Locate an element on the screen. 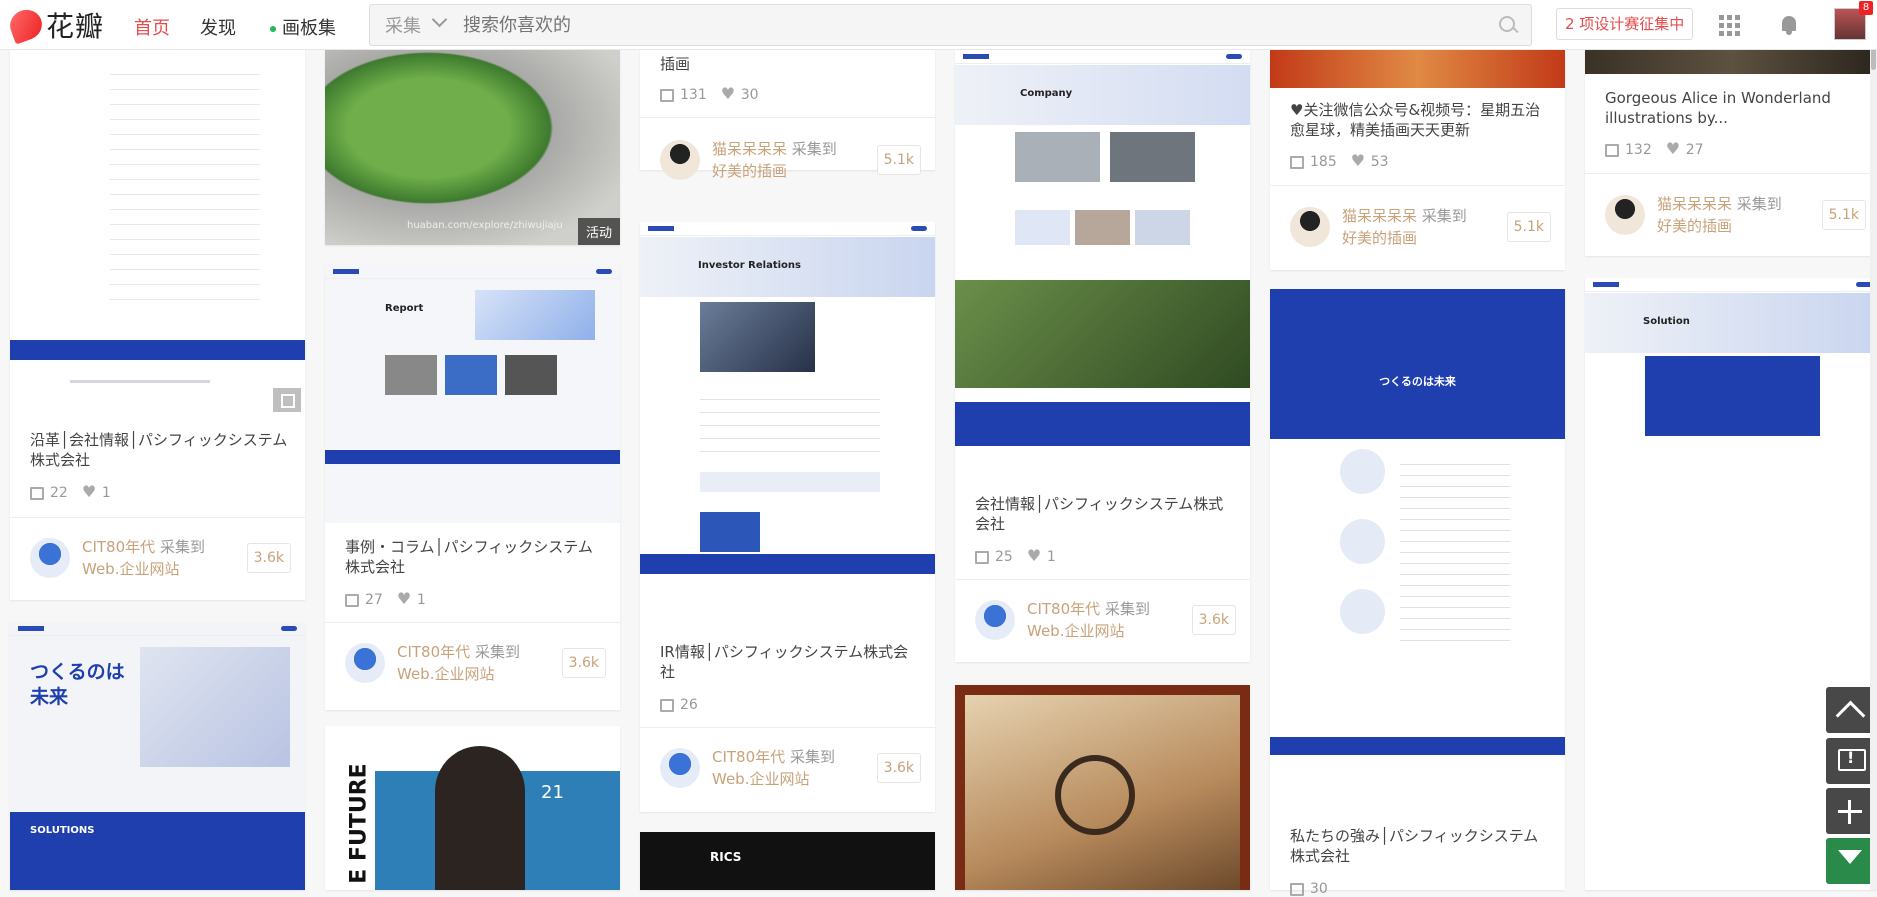 This screenshot has width=1877, height=897. pin-image: Investor Relations is located at coordinates (787, 425).